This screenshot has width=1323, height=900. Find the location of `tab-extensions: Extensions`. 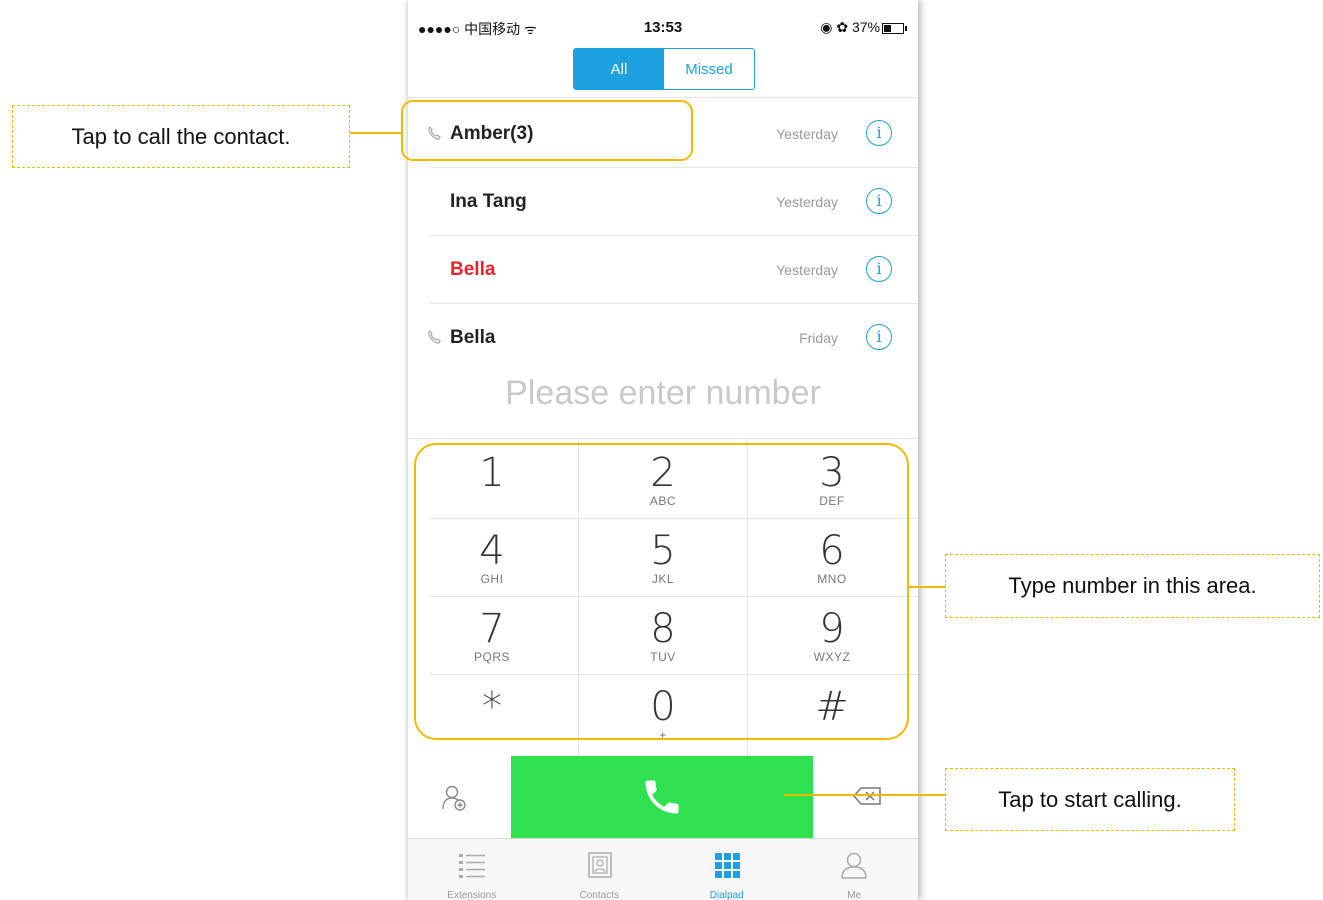

tab-extensions: Extensions is located at coordinates (472, 869).